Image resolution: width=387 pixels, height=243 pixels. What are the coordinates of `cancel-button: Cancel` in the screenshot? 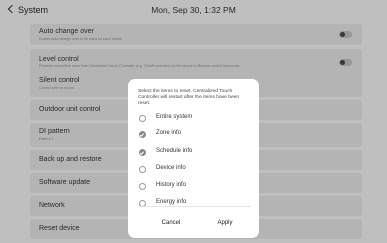 It's located at (171, 223).